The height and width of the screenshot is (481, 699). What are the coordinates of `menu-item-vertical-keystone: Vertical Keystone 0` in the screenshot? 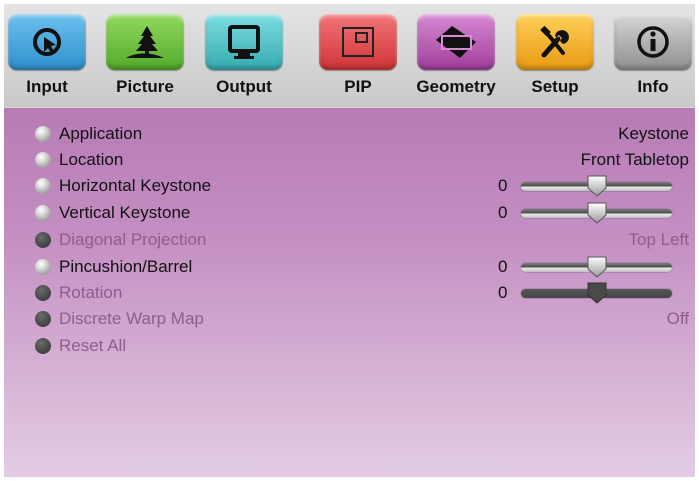 It's located at (349, 213).